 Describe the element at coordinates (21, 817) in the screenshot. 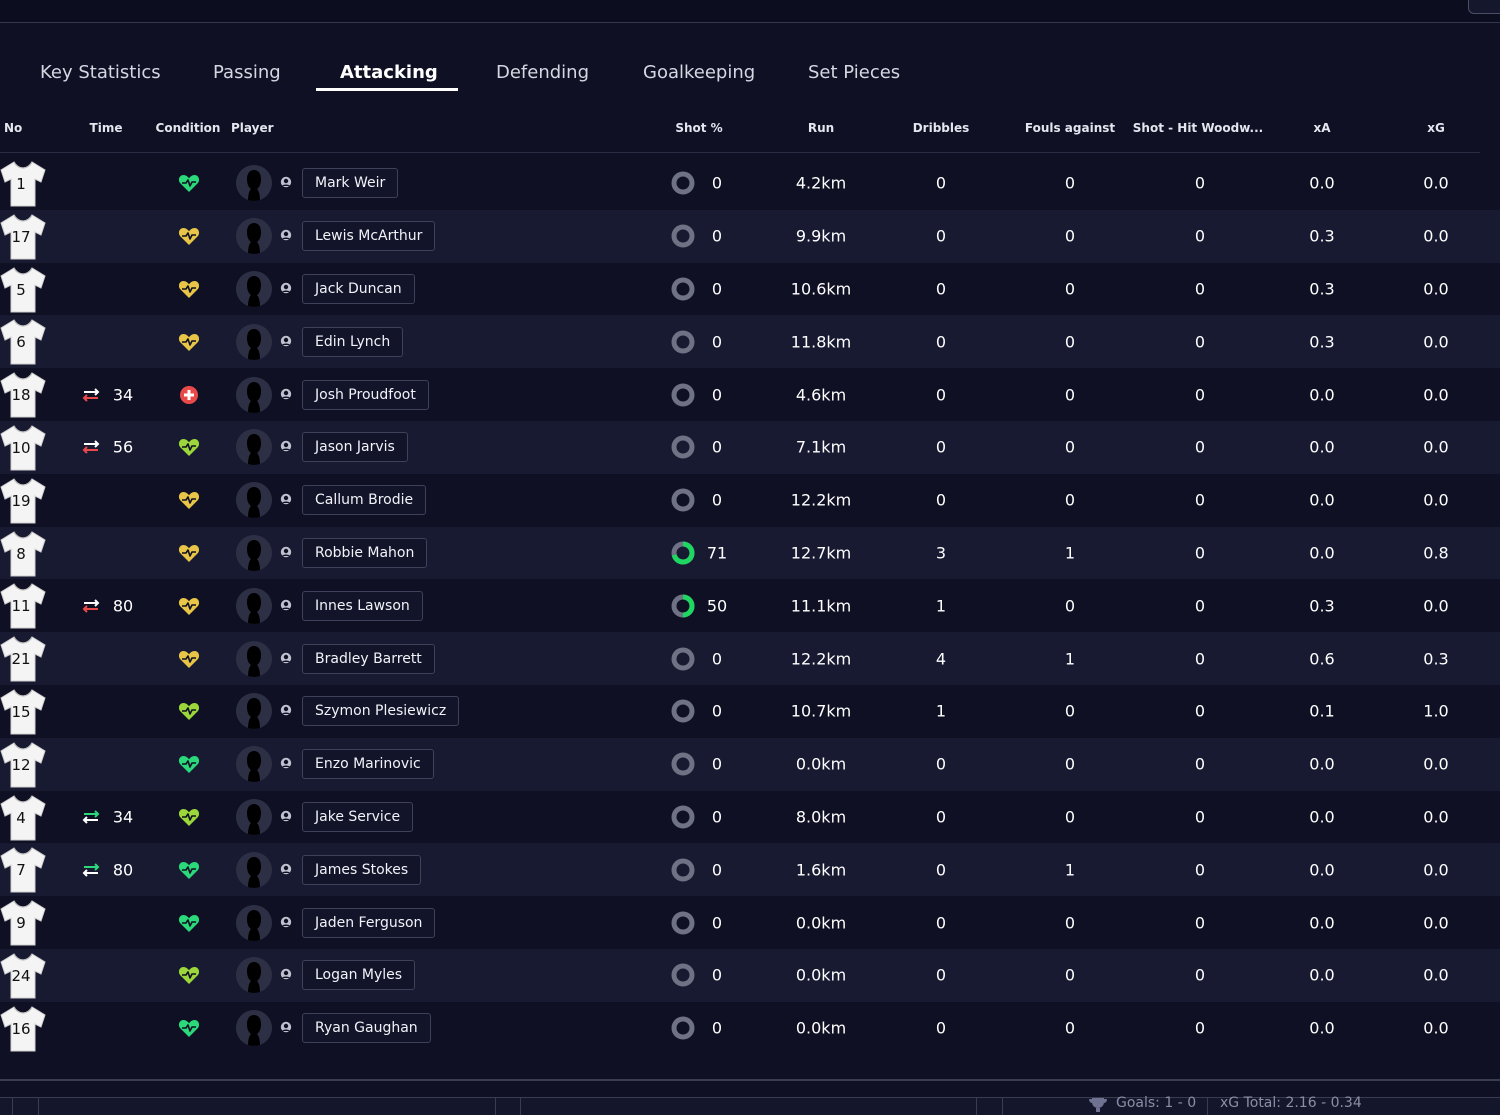

I see `shirt-number: 4` at that location.